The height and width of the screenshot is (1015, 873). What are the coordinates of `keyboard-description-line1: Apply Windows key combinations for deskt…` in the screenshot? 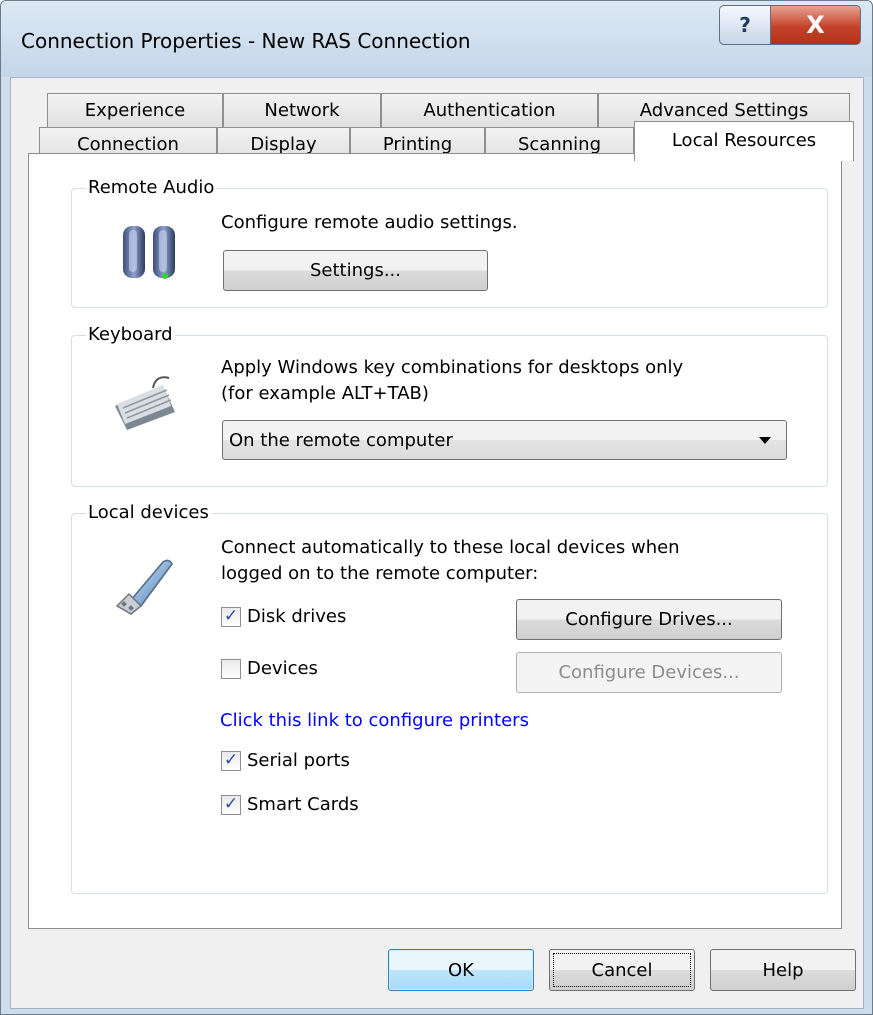 It's located at (452, 367).